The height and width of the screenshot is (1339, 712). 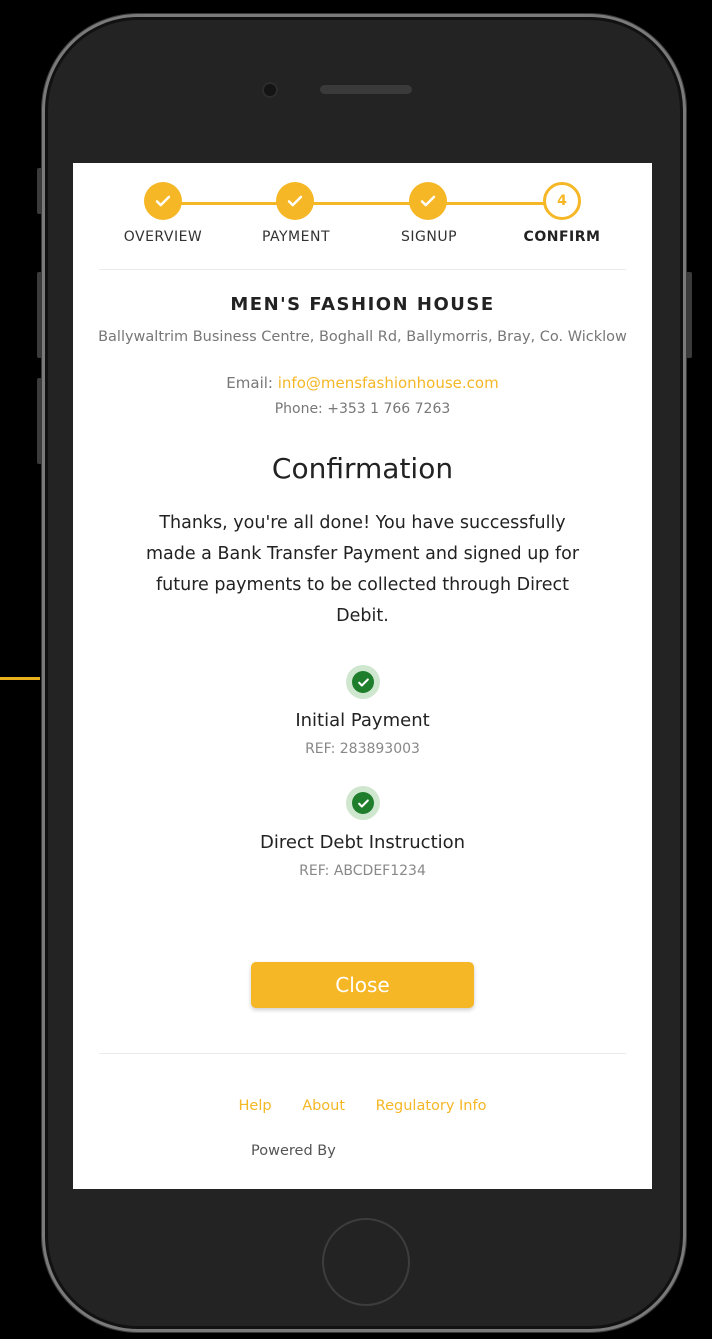 What do you see at coordinates (362, 842) in the screenshot?
I see `direct-debit-title: Direct Debt Instruction` at bounding box center [362, 842].